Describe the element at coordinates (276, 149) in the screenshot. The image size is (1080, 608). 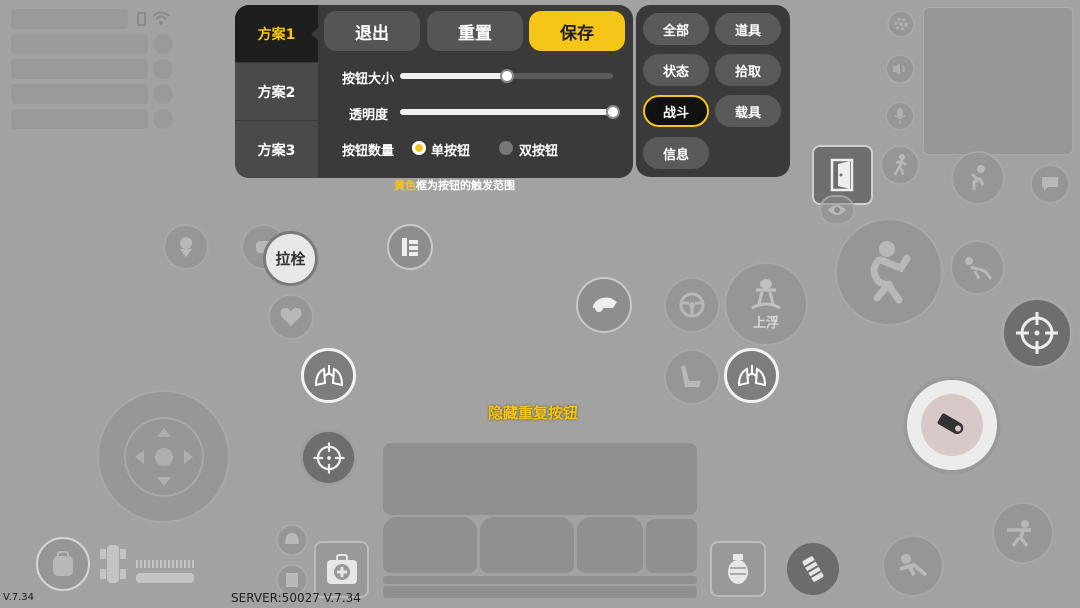
I see `tab-scheme-3: 方案3` at that location.